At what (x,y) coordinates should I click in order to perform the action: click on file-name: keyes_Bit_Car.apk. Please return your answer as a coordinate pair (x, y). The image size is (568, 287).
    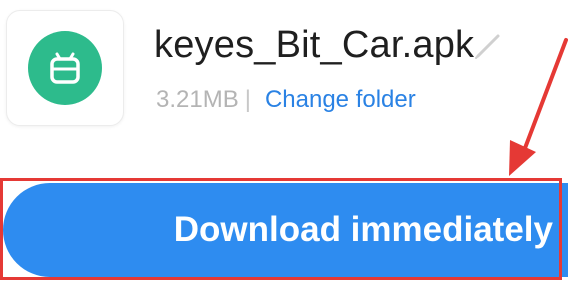
    Looking at the image, I should click on (314, 45).